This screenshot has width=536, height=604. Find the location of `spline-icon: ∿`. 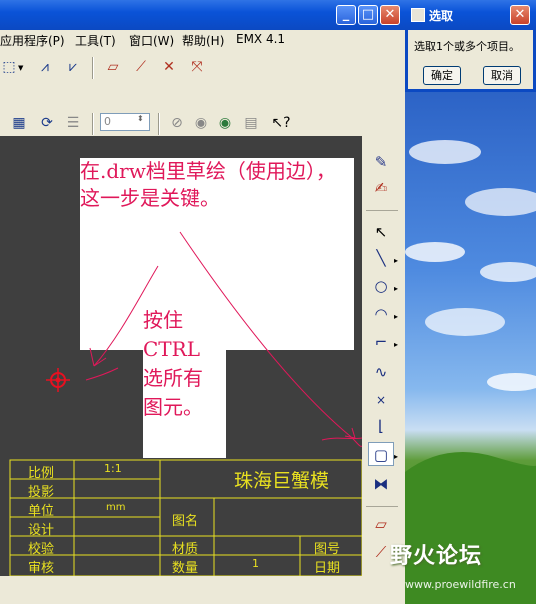

spline-icon: ∿ is located at coordinates (381, 372).